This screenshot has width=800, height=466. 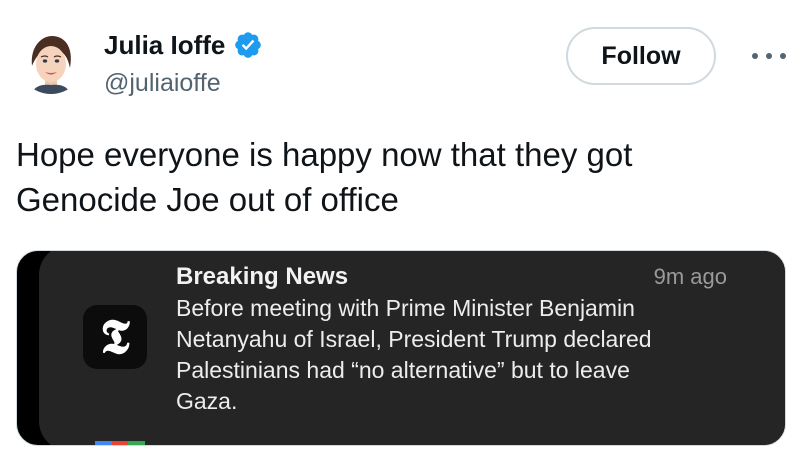 I want to click on follow-button: Follow, so click(x=641, y=56).